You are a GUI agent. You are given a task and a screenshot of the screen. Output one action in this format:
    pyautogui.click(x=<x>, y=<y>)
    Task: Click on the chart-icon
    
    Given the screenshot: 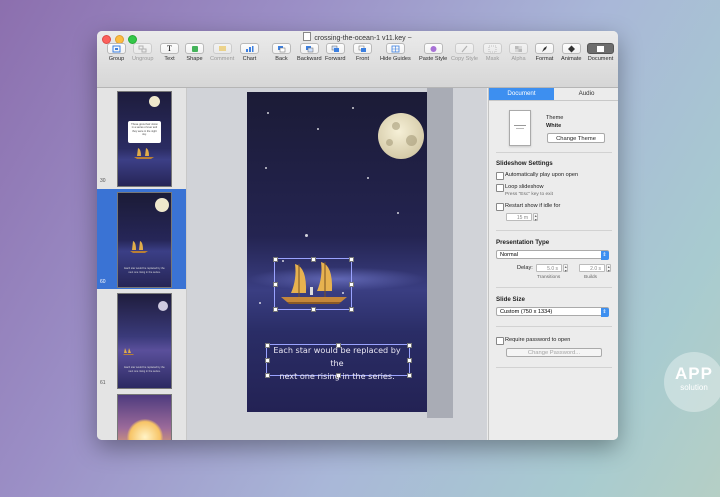 What is the action you would take?
    pyautogui.click(x=250, y=48)
    